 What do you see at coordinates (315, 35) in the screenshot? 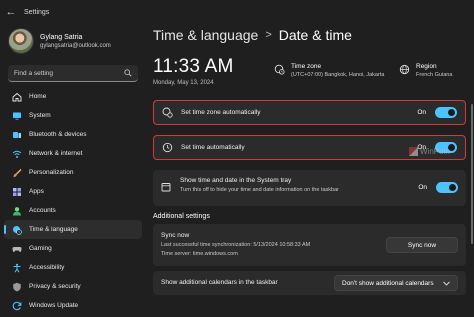
I see `page-title: Date & time` at bounding box center [315, 35].